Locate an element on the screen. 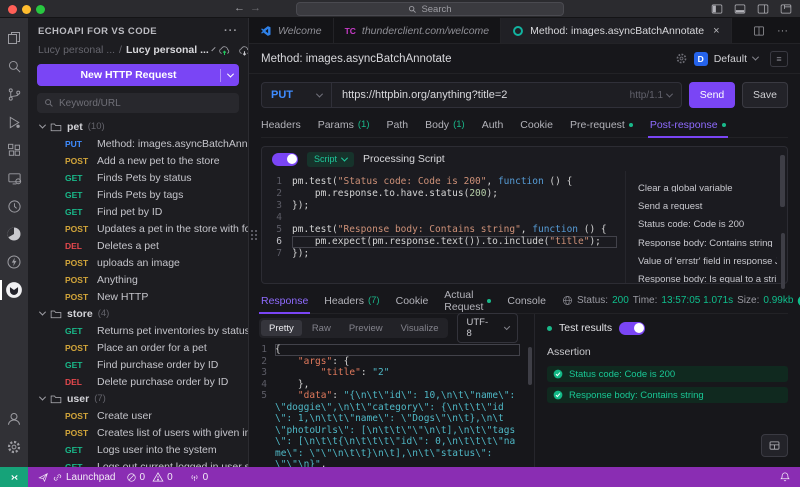  snippet-item: Clear a global variable is located at coordinates (707, 187).